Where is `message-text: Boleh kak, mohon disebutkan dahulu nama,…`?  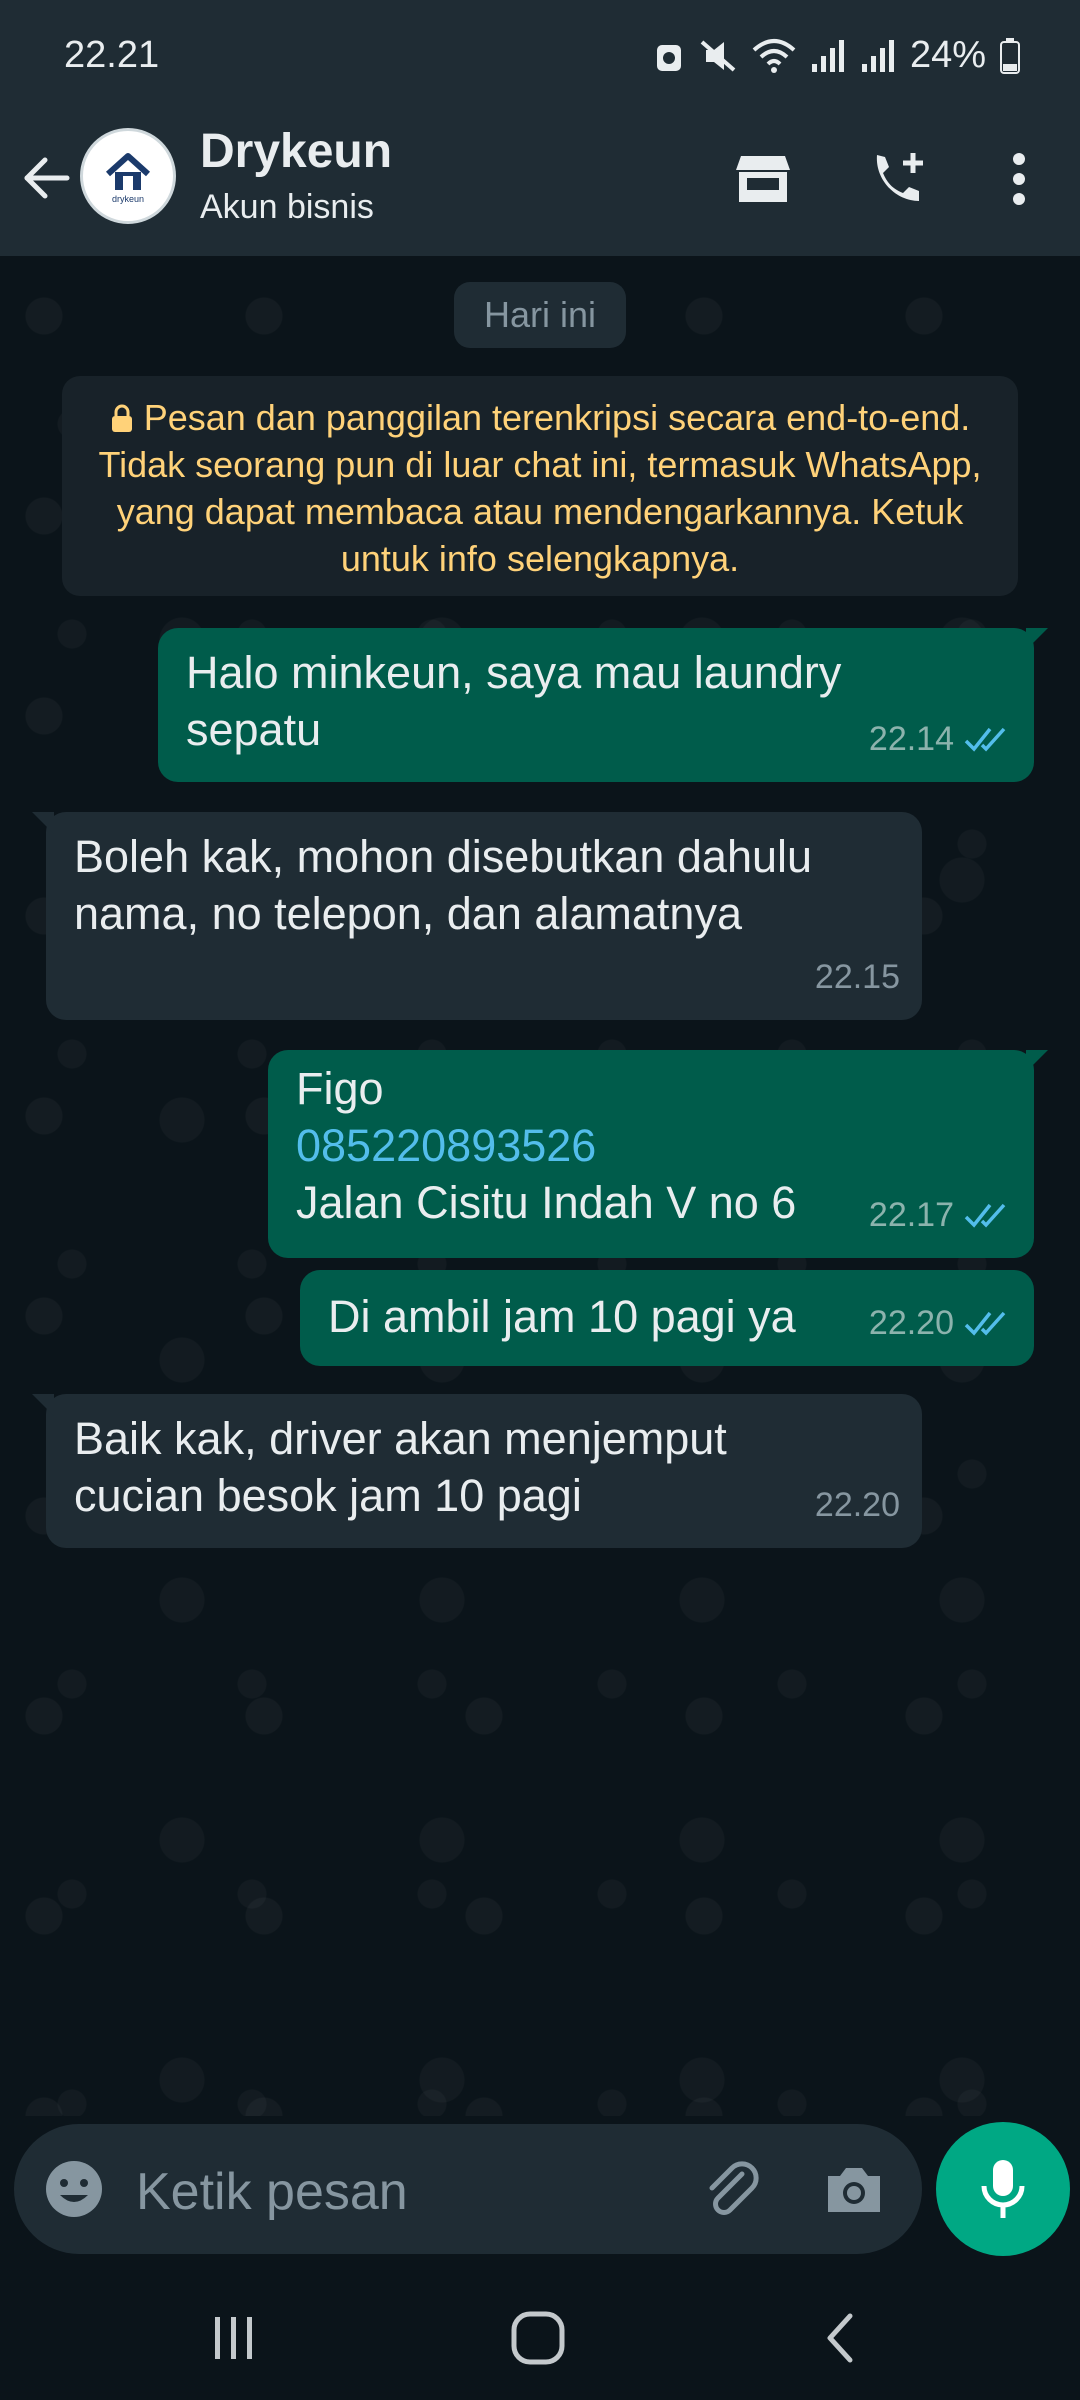 message-text: Boleh kak, mohon disebutkan dahulu nama,… is located at coordinates (443, 885).